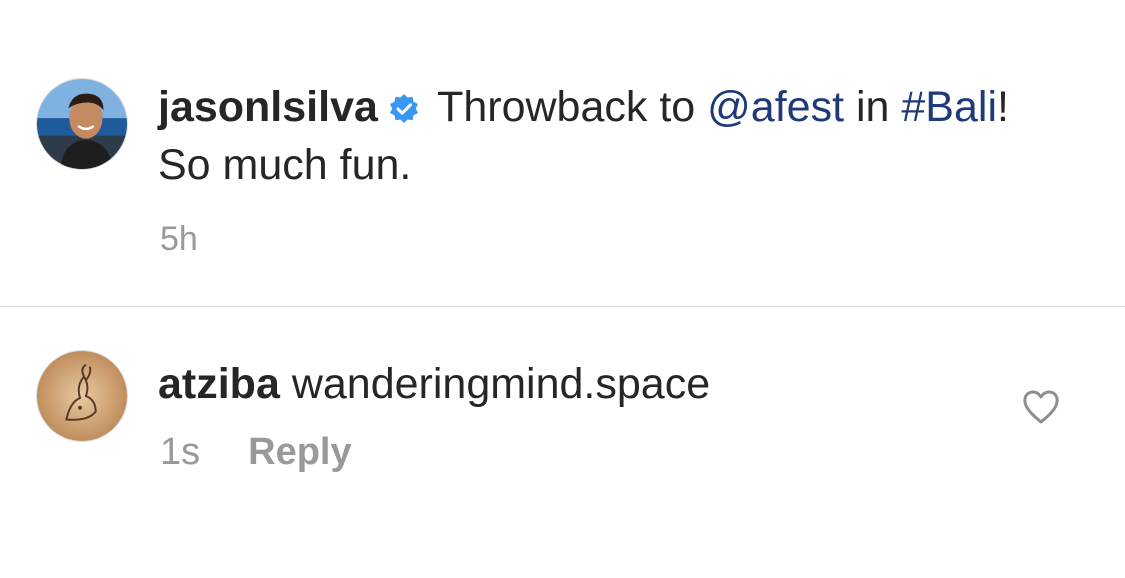 This screenshot has height=578, width=1125. Describe the element at coordinates (566, 107) in the screenshot. I see `caption-text-part1: Throwback to` at that location.